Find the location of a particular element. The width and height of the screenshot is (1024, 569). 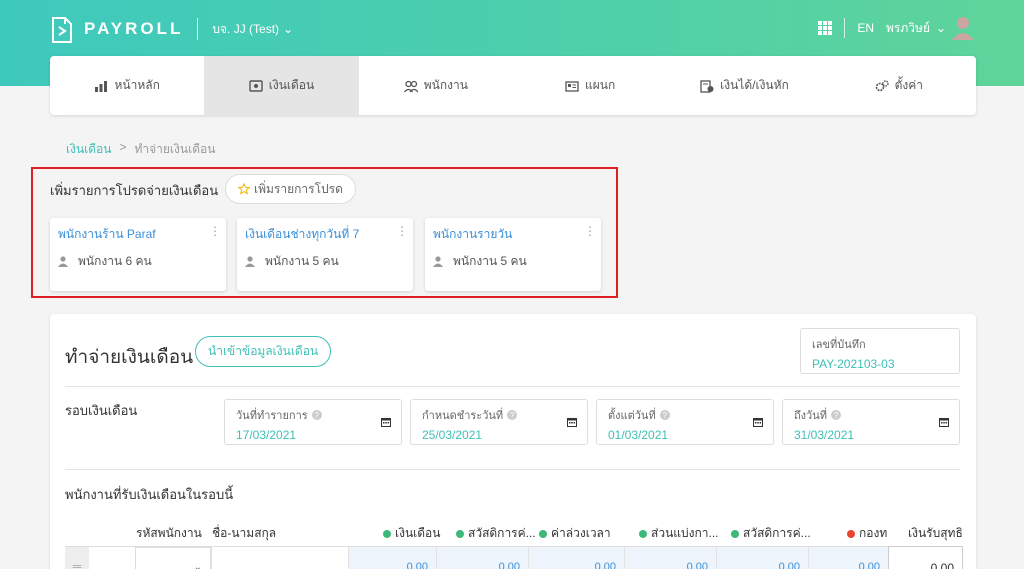

breadcrumb-current: ทำจ่ายเงินเดือน is located at coordinates (175, 149).